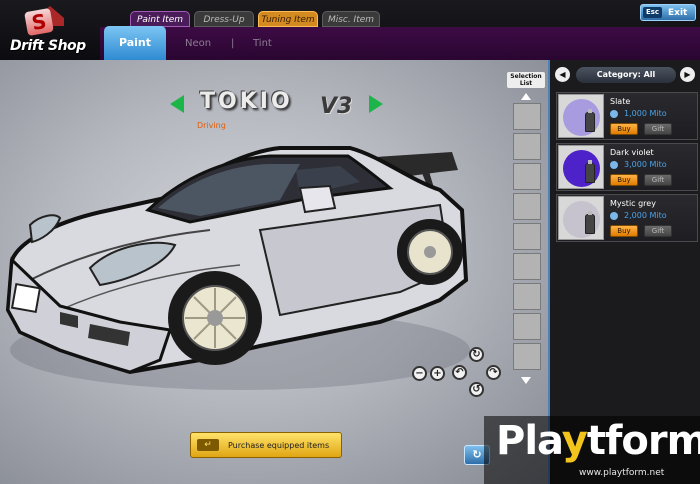  What do you see at coordinates (198, 43) in the screenshot?
I see `subtab-neon: Neon` at bounding box center [198, 43].